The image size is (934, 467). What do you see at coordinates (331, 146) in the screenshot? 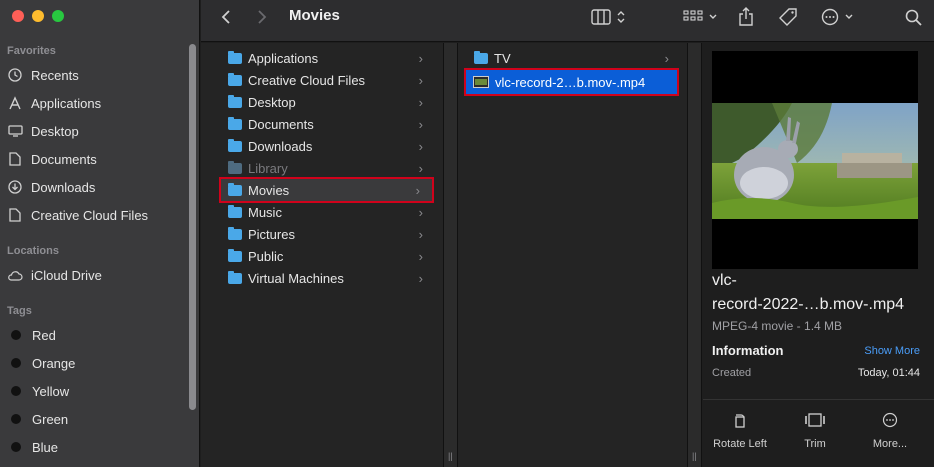
I see `folder-row-downloads: Downloads ›` at bounding box center [331, 146].